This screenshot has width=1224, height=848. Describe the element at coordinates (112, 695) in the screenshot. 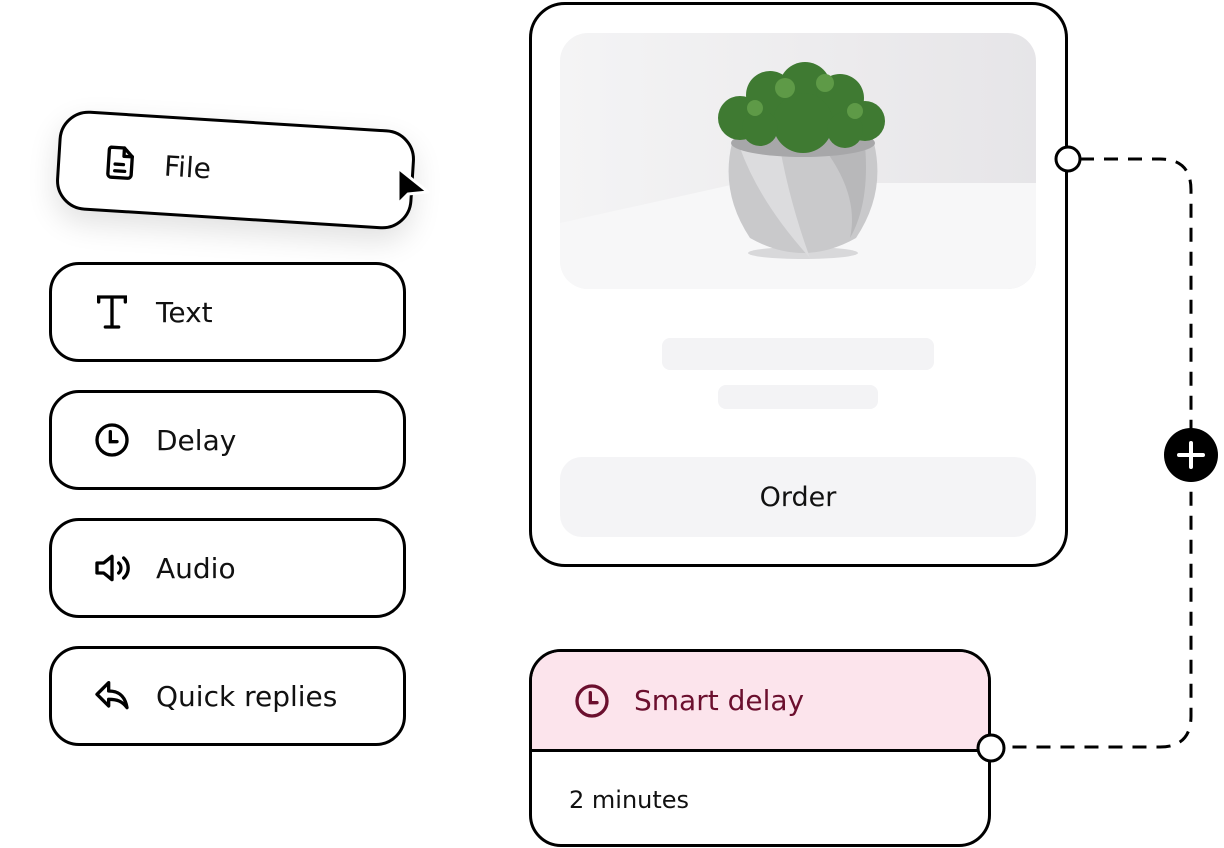

I see `reply-icon` at that location.